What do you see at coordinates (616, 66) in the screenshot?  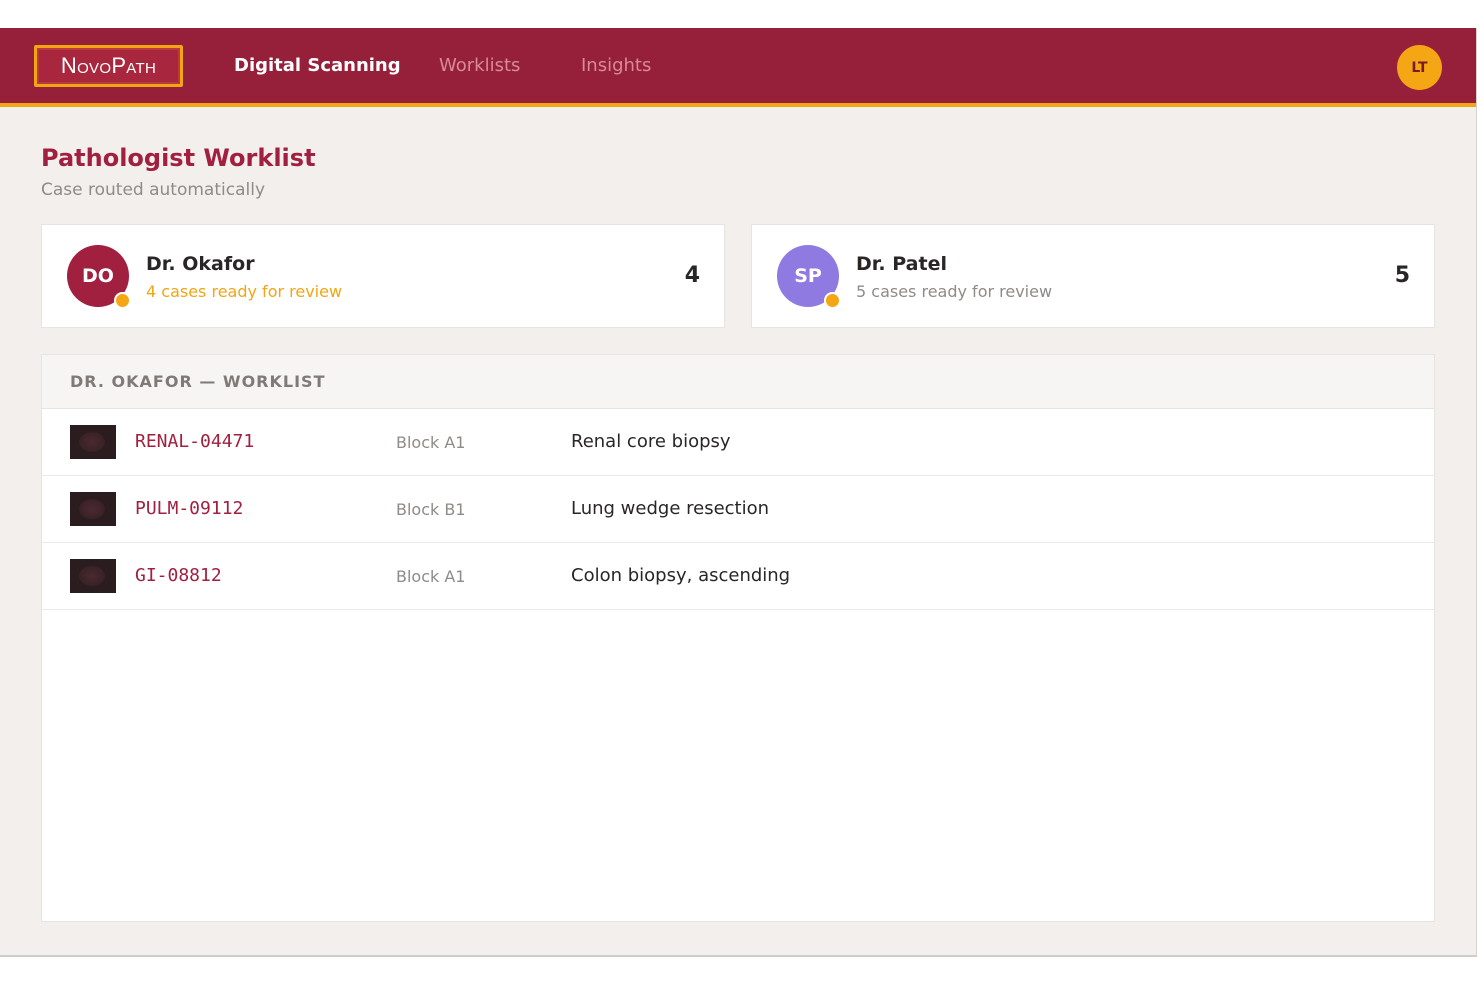 I see `nav-insights: Insights` at bounding box center [616, 66].